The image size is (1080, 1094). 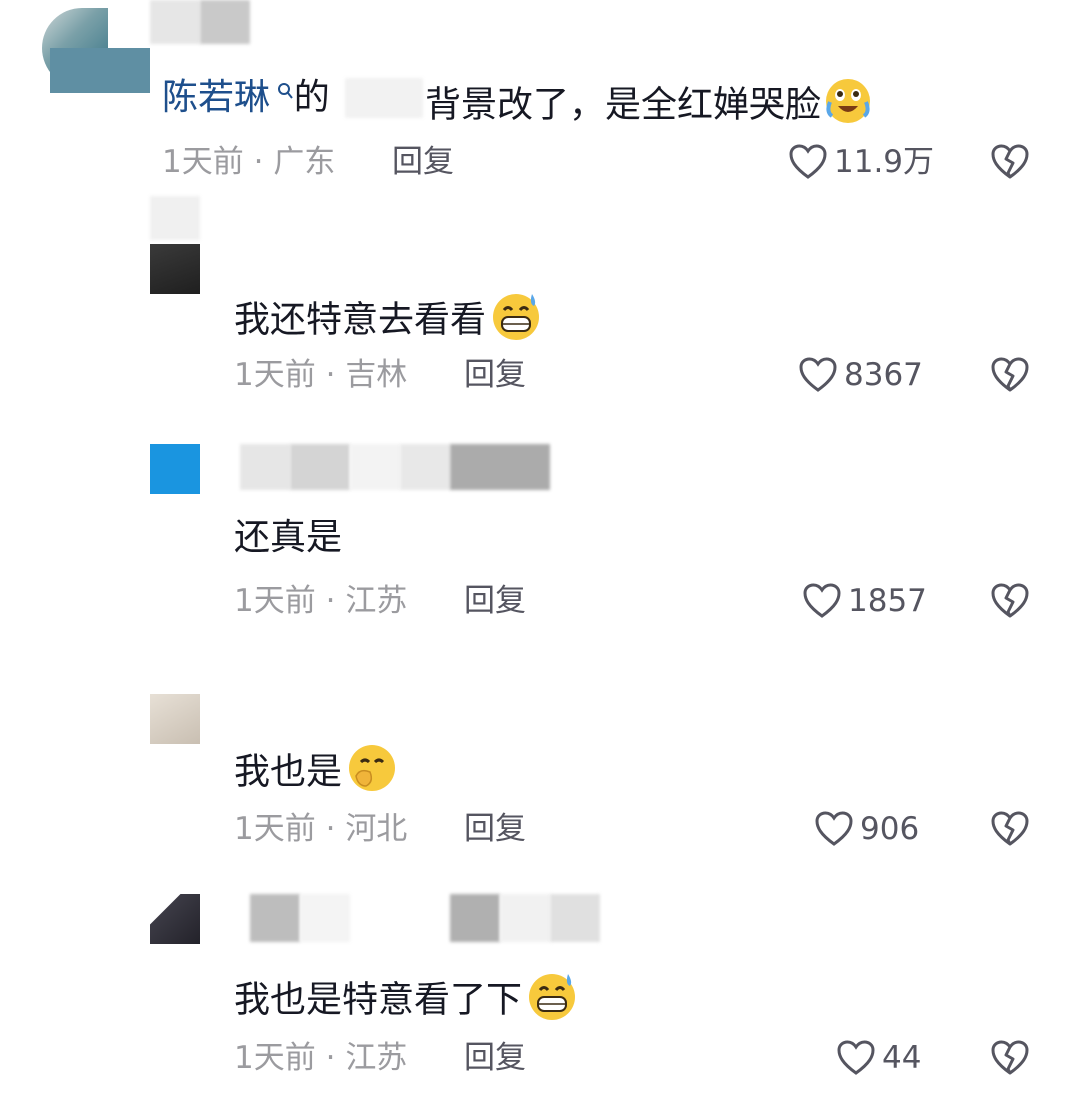 What do you see at coordinates (288, 537) in the screenshot?
I see `comment-text: 还真是` at bounding box center [288, 537].